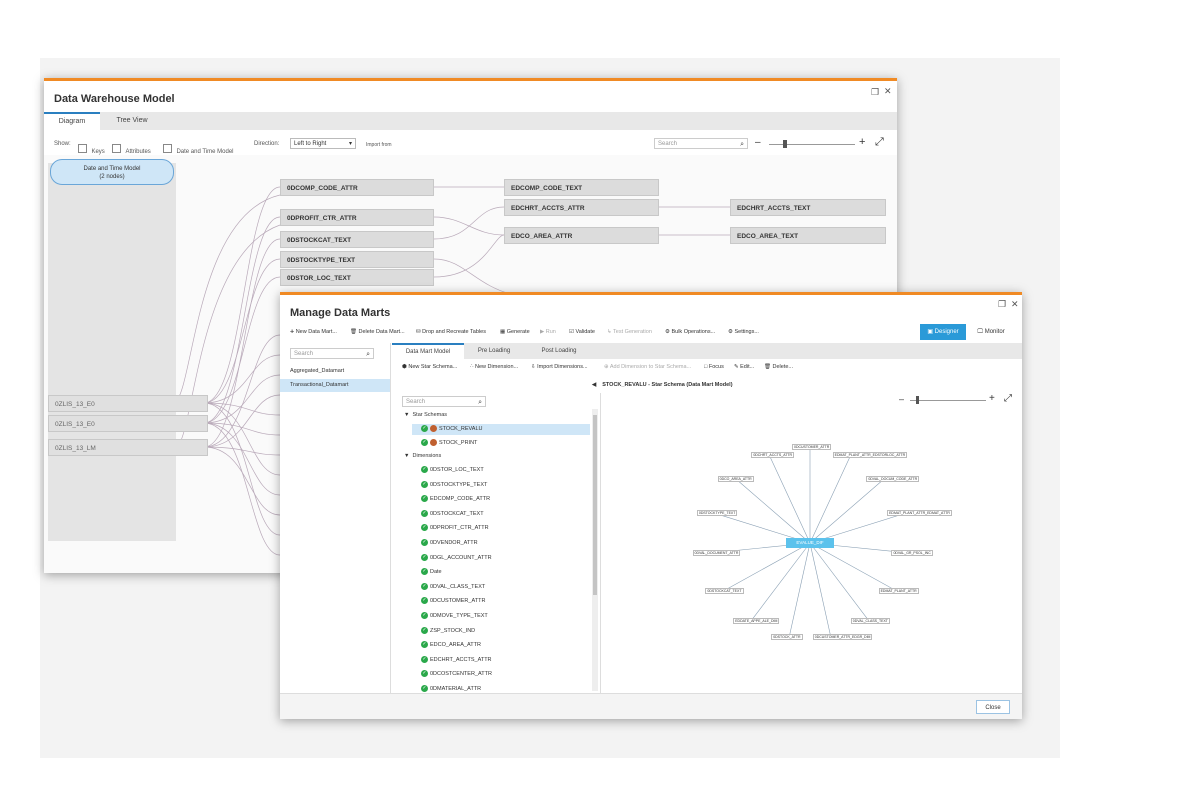 The image size is (1200, 800). I want to click on star-dimension-node: 0DCUSTOMER_ATTR, so click(812, 447).